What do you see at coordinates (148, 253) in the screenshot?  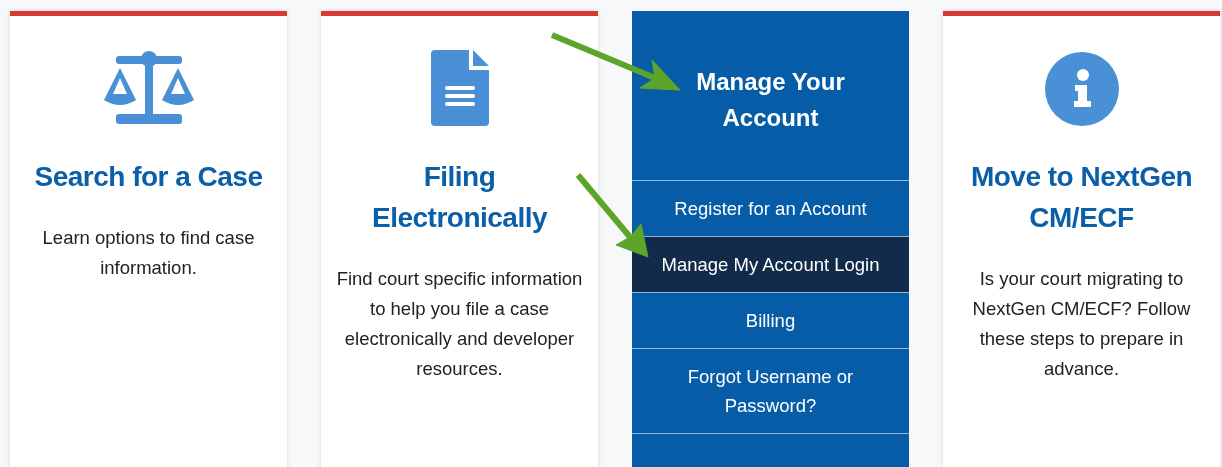 I see `card-description: Learn options to find case information.` at bounding box center [148, 253].